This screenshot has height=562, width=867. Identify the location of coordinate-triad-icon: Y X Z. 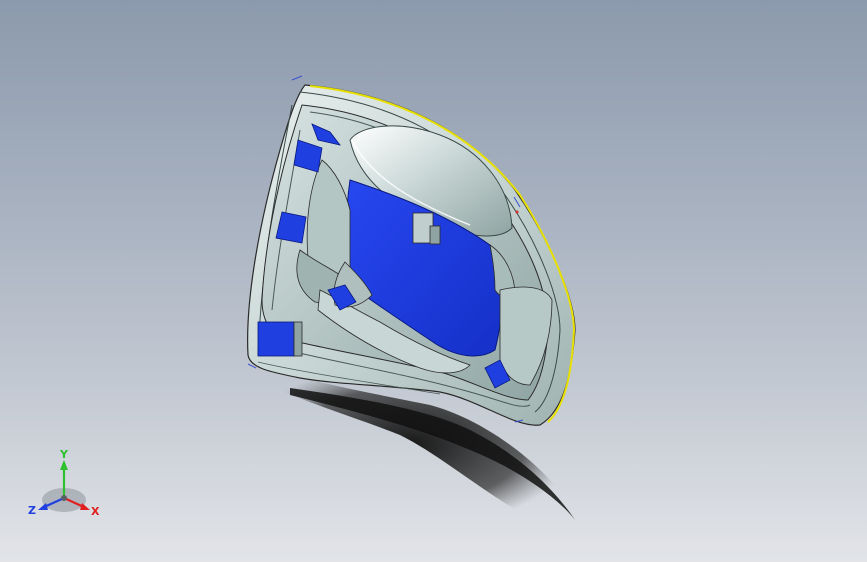
(66, 486).